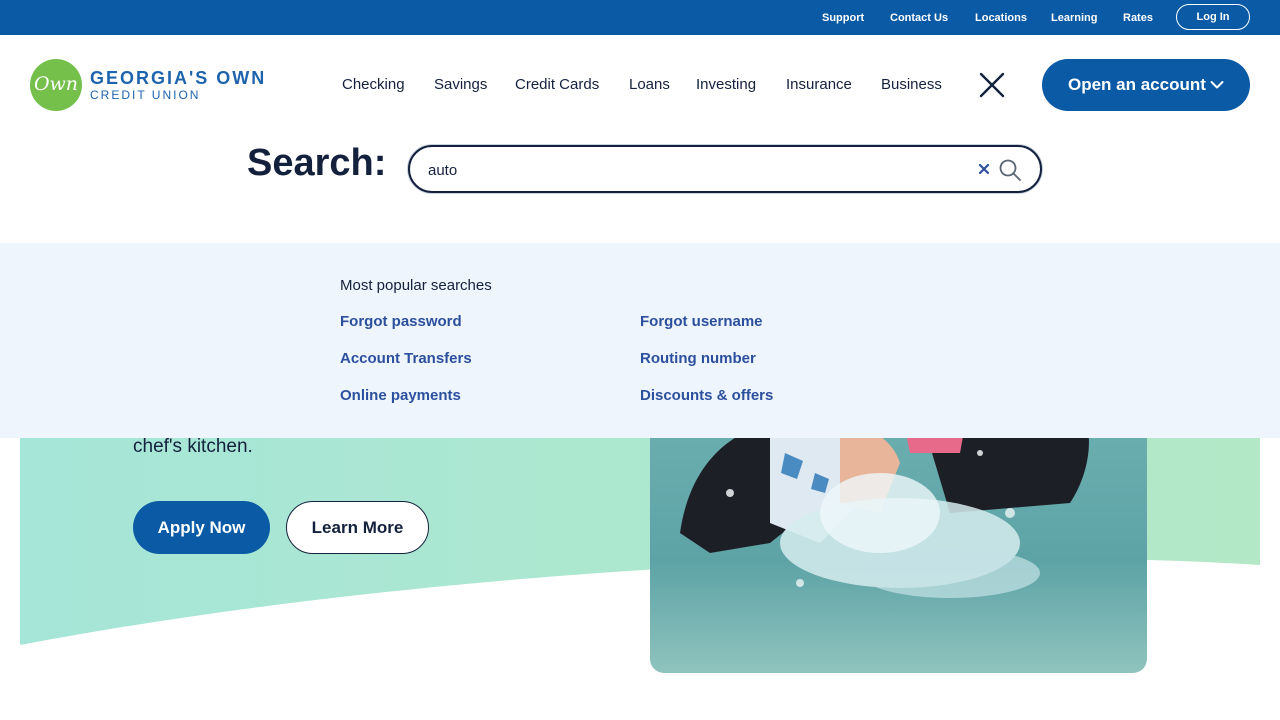 Image resolution: width=1280 pixels, height=720 pixels. What do you see at coordinates (400, 395) in the screenshot?
I see `popular-link-online-payments: Online payments` at bounding box center [400, 395].